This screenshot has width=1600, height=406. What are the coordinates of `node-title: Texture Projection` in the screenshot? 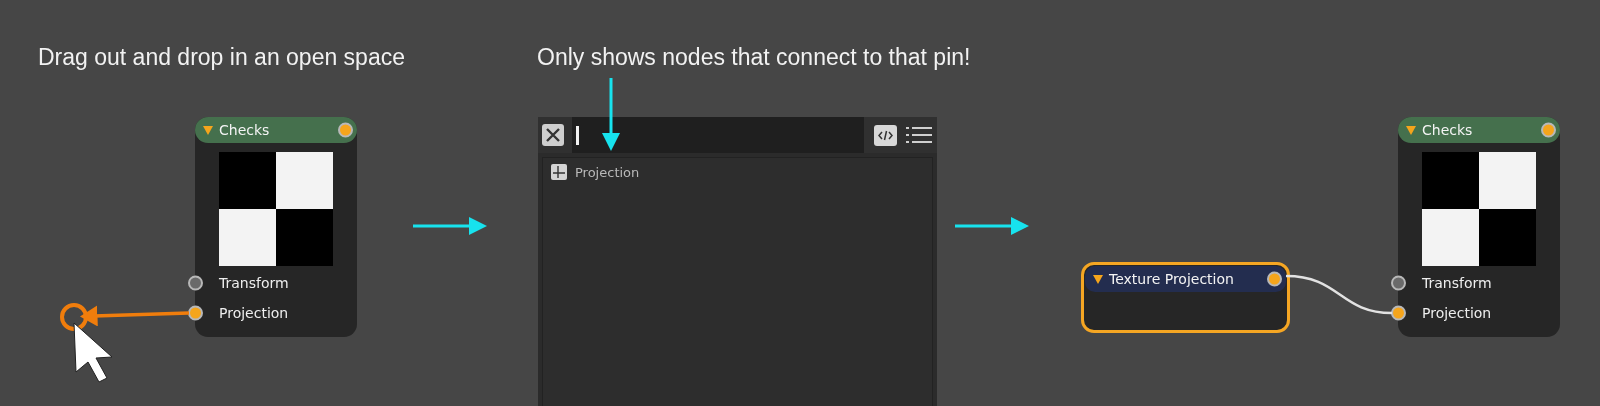 It's located at (1171, 279).